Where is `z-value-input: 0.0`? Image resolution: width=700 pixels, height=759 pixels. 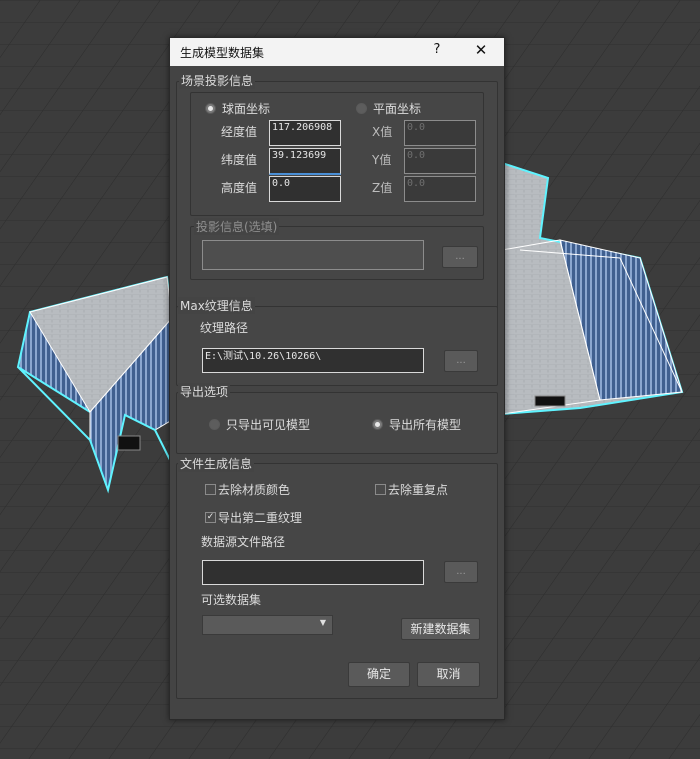
z-value-input: 0.0 is located at coordinates (440, 189).